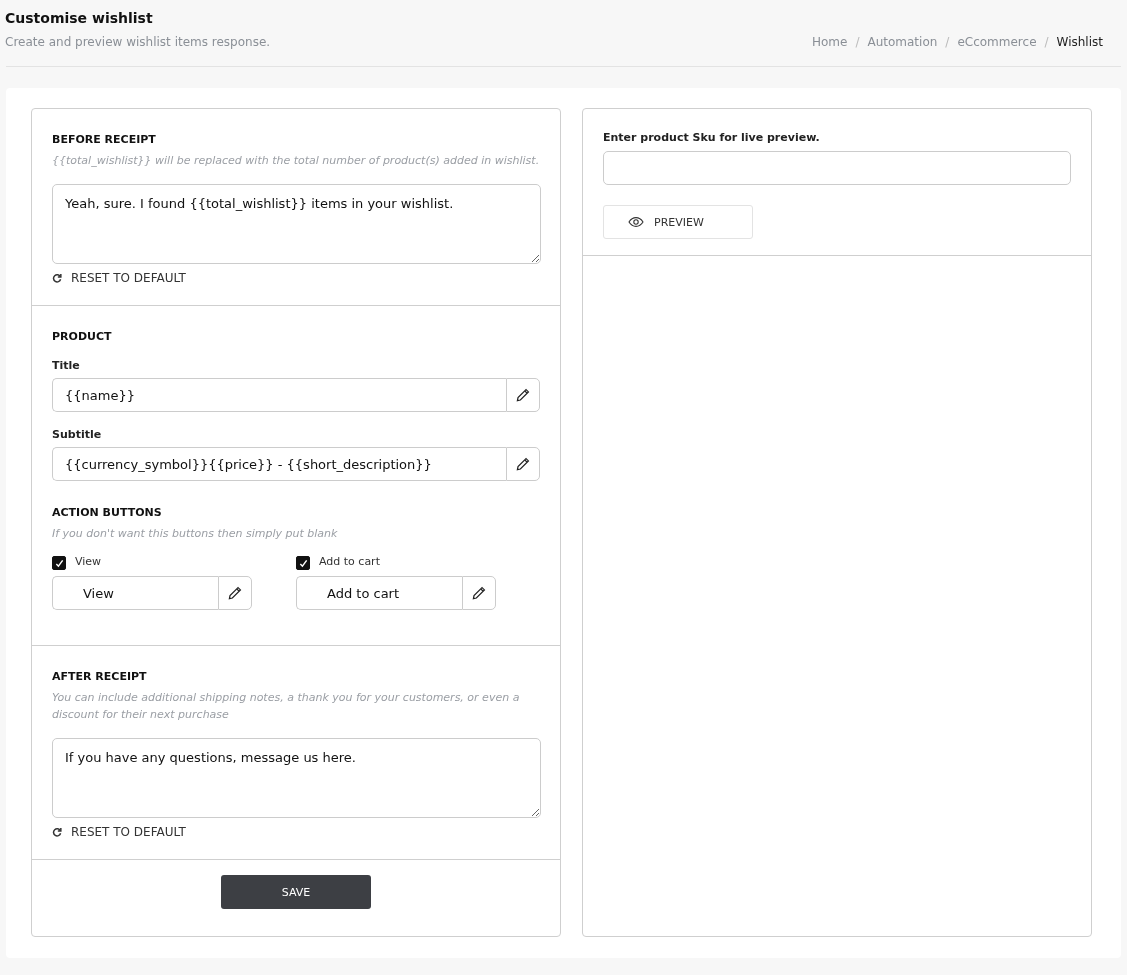  What do you see at coordinates (636, 222) in the screenshot?
I see `eye-icon` at bounding box center [636, 222].